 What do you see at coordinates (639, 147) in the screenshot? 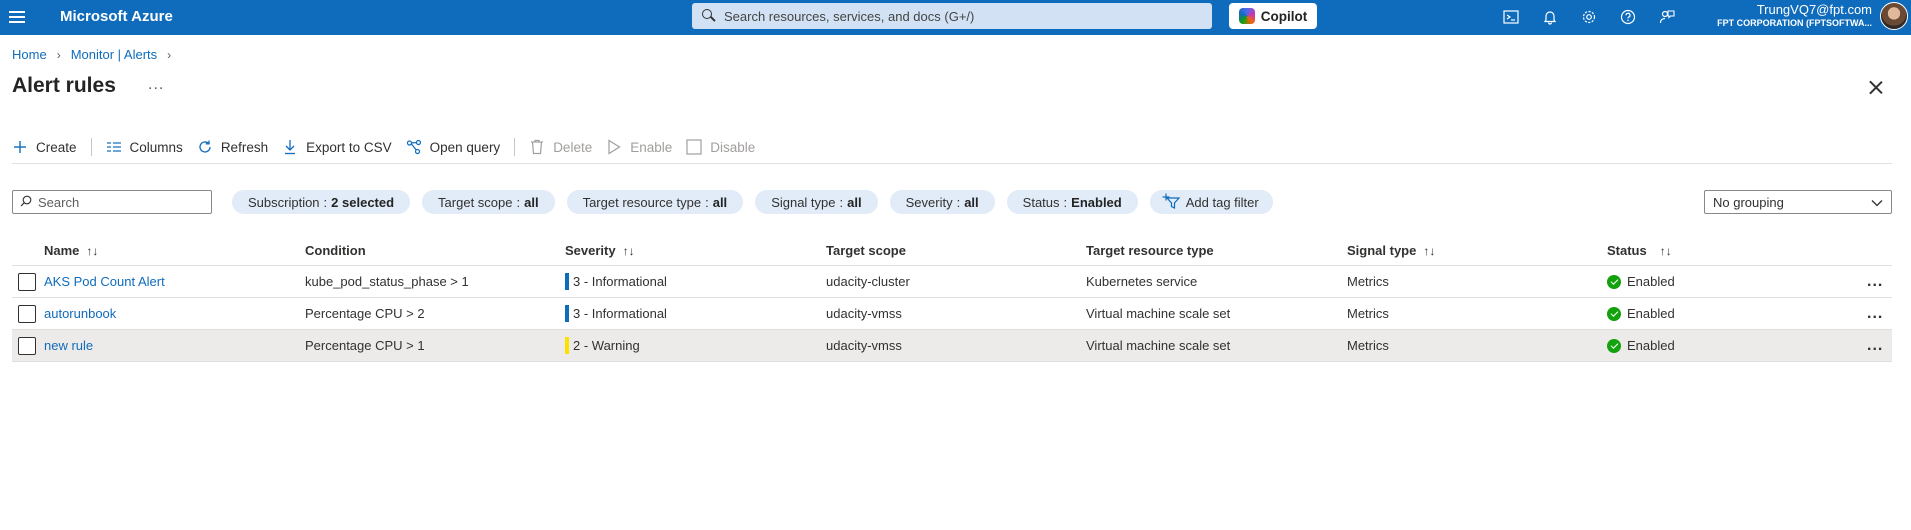
I see `enable-button: Enable` at bounding box center [639, 147].